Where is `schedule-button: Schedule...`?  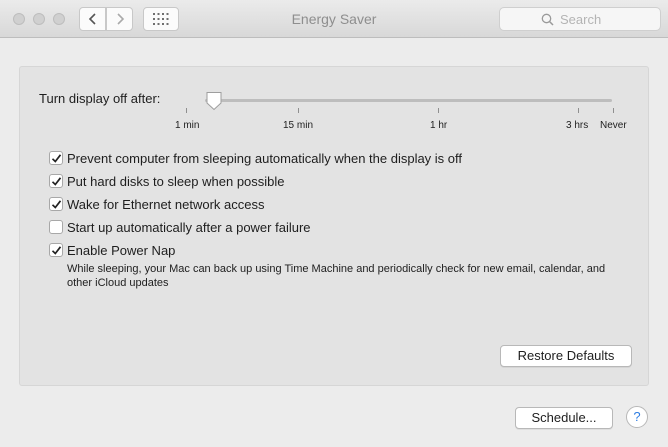 schedule-button: Schedule... is located at coordinates (564, 418).